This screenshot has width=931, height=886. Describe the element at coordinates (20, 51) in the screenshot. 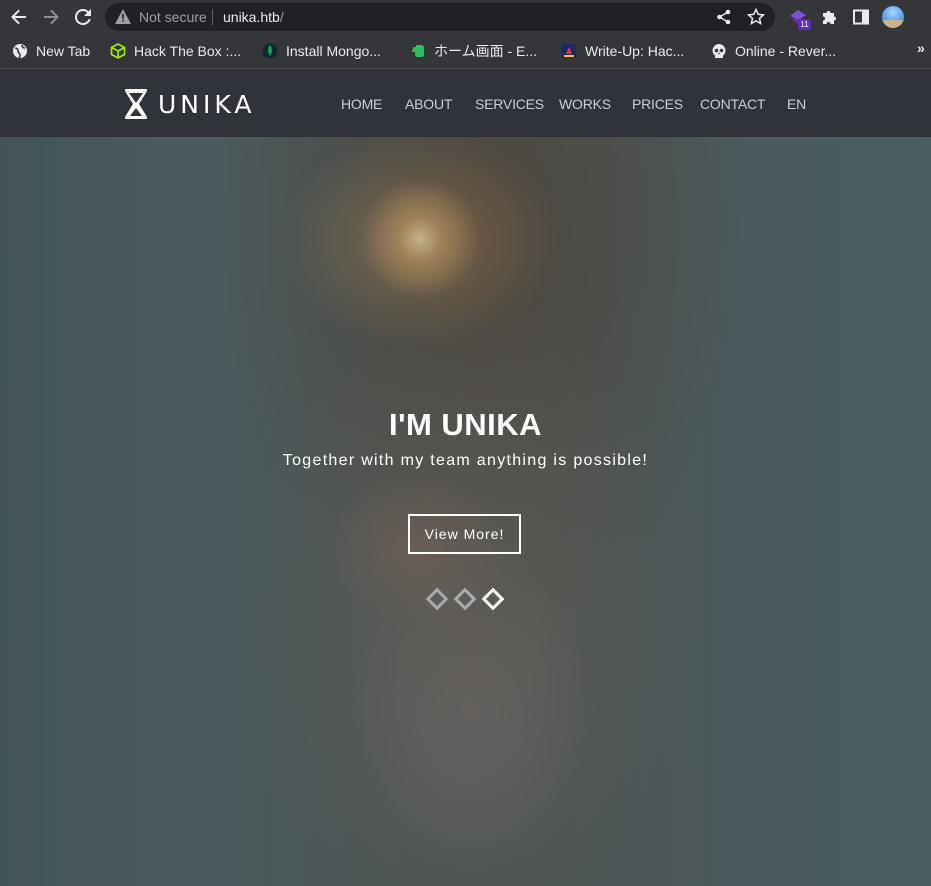

I see `globe-icon` at that location.